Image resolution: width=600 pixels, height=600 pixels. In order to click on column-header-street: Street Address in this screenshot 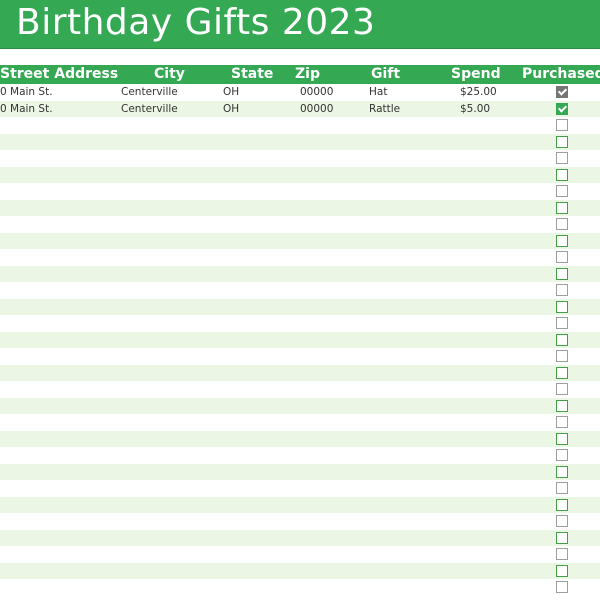, I will do `click(59, 74)`.